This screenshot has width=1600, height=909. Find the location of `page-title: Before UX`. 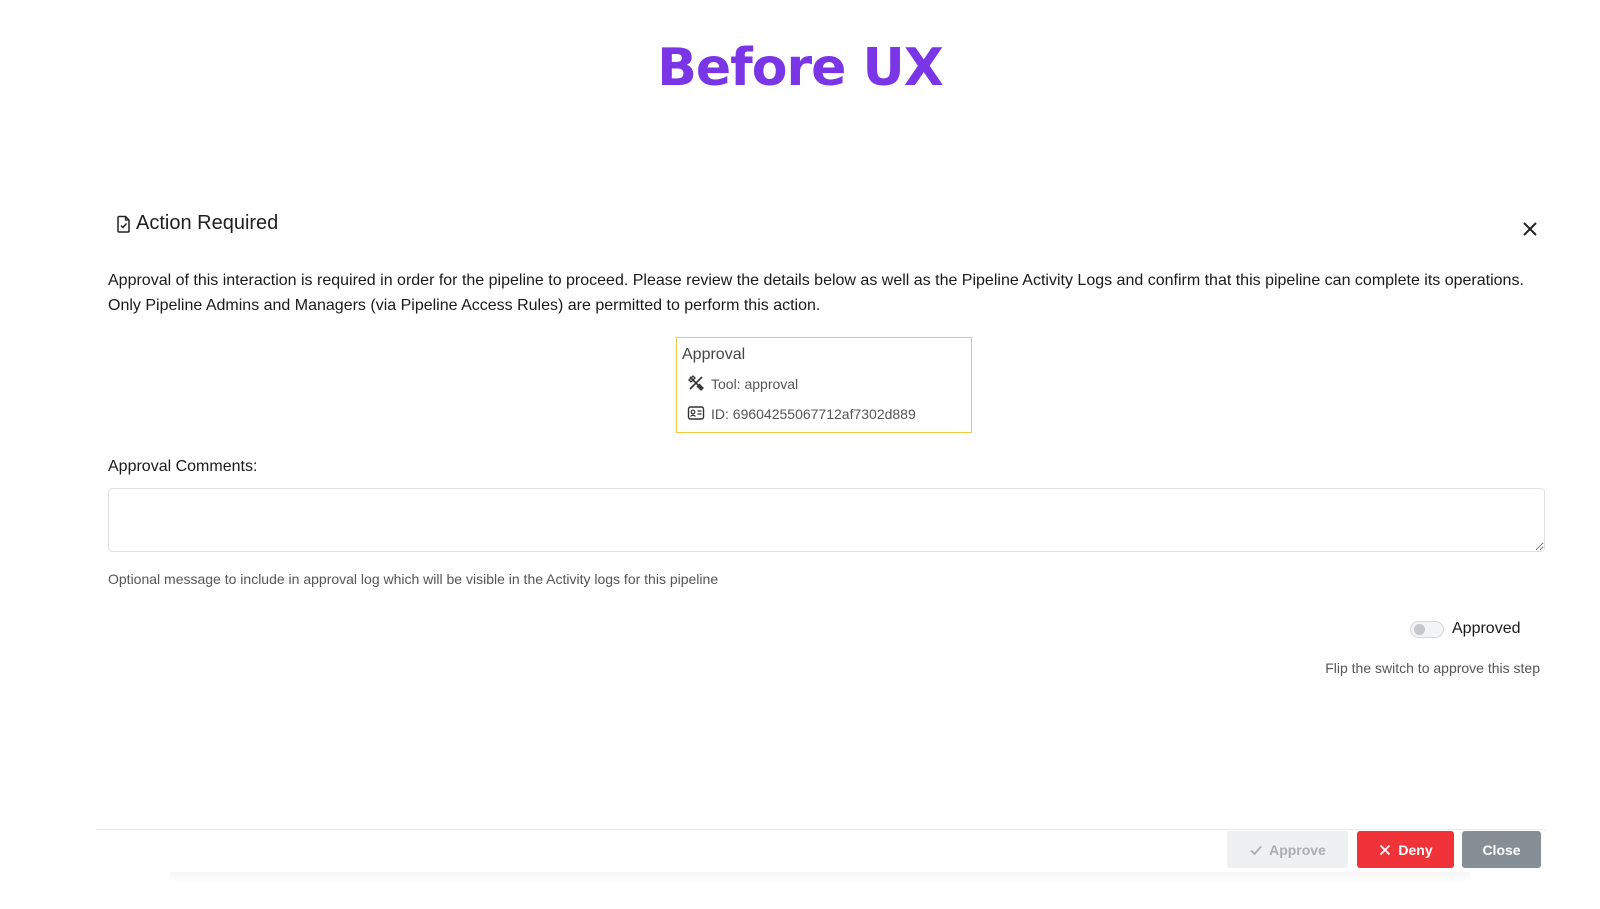

page-title: Before UX is located at coordinates (800, 68).